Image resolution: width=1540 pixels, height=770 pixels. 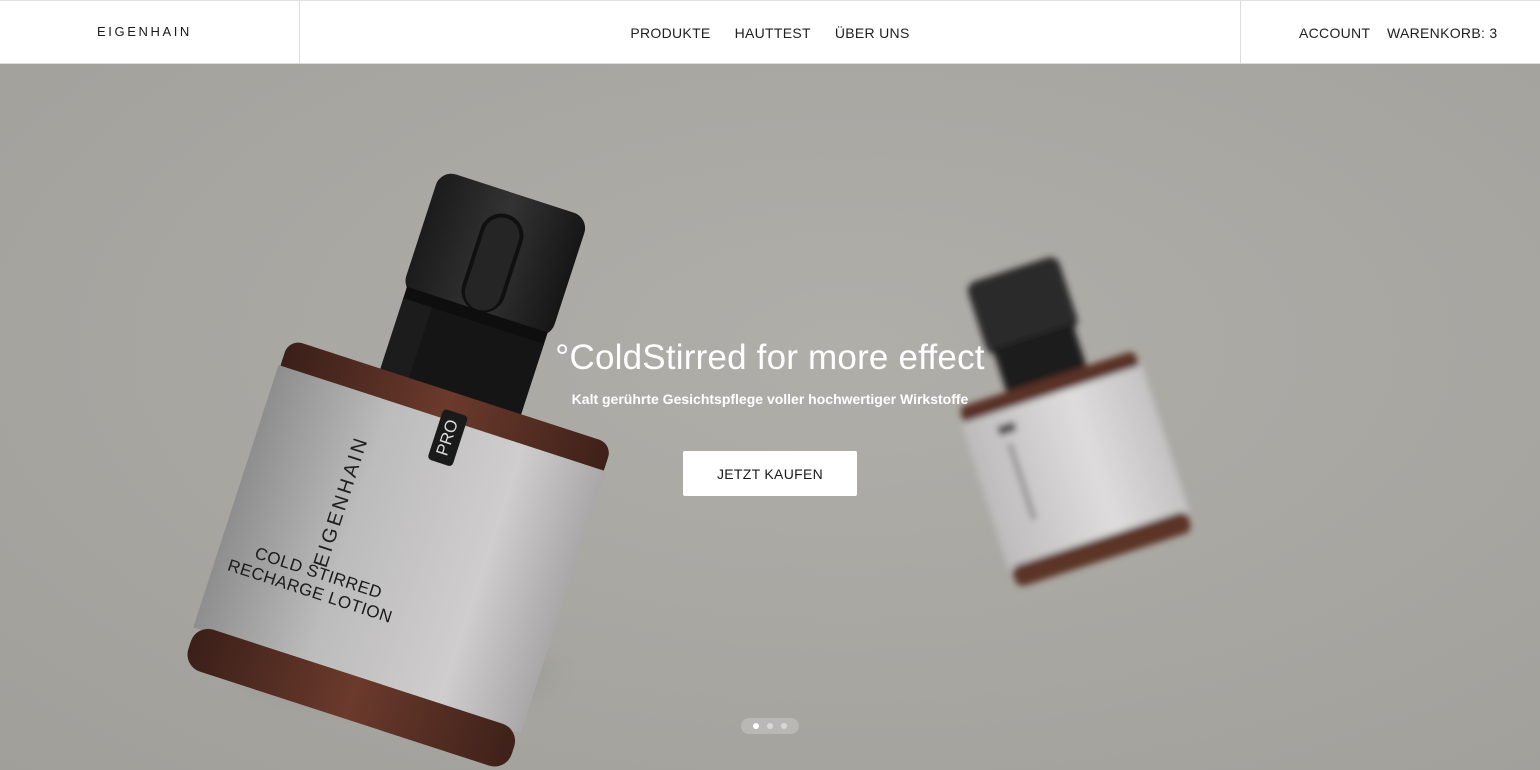 I want to click on user-nav: ACCOUNT WARENKORB: 3, so click(x=1390, y=32).